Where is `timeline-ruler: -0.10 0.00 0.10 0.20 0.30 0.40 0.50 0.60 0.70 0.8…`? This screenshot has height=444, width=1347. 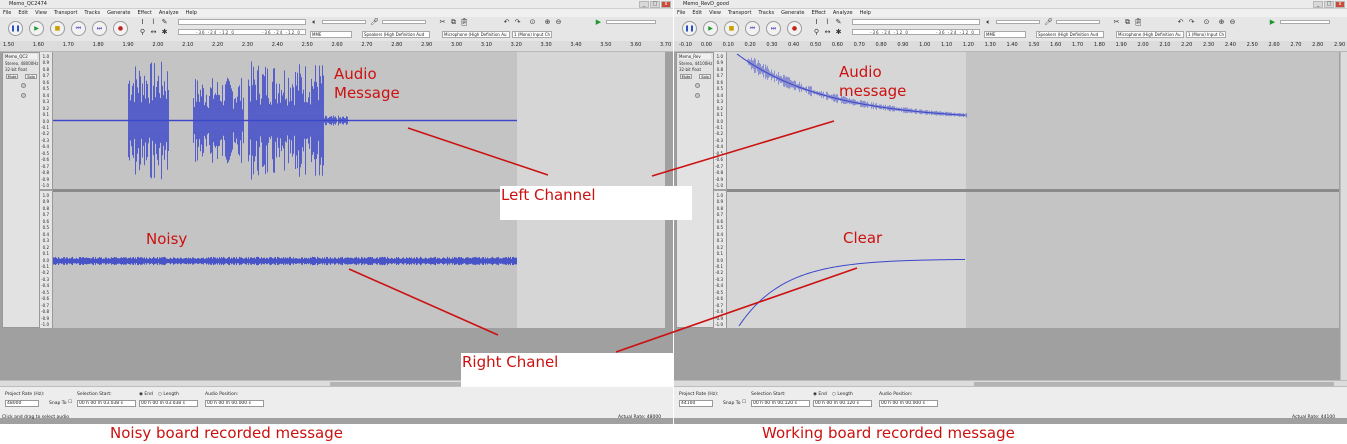
timeline-ruler: -0.10 0.00 0.10 0.20 0.30 0.40 0.50 0.60 0.70 0.8… is located at coordinates (1010, 46).